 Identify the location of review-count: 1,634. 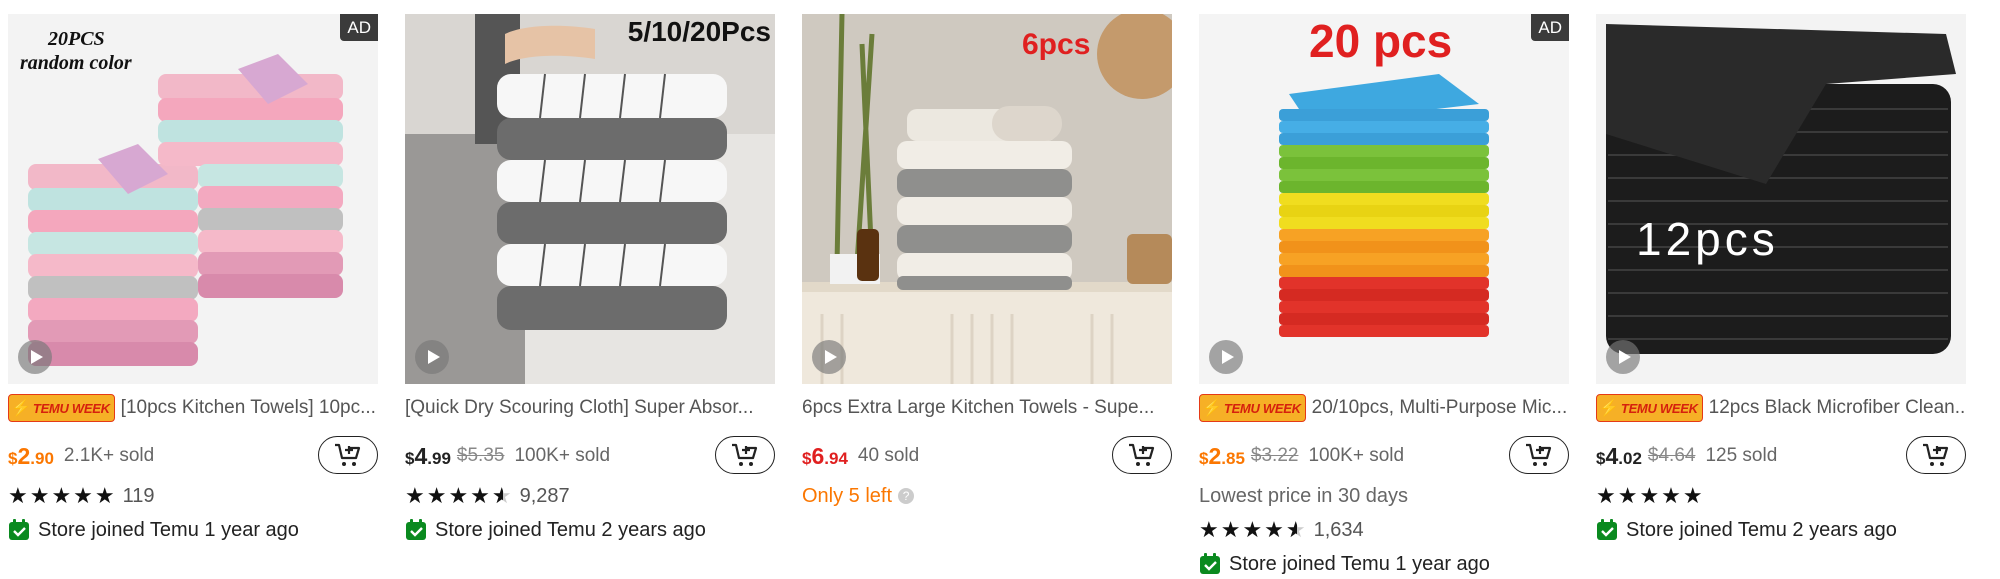
(1338, 529).